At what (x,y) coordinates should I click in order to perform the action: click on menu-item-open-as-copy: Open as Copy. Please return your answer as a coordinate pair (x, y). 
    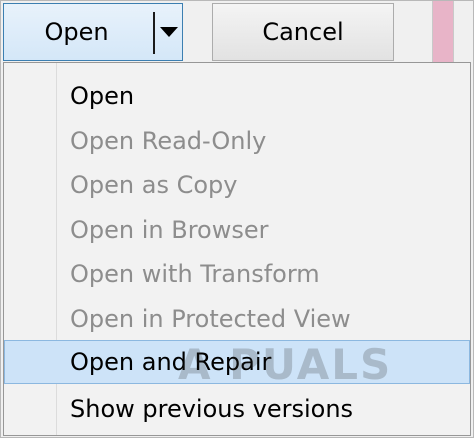
    Looking at the image, I should click on (237, 185).